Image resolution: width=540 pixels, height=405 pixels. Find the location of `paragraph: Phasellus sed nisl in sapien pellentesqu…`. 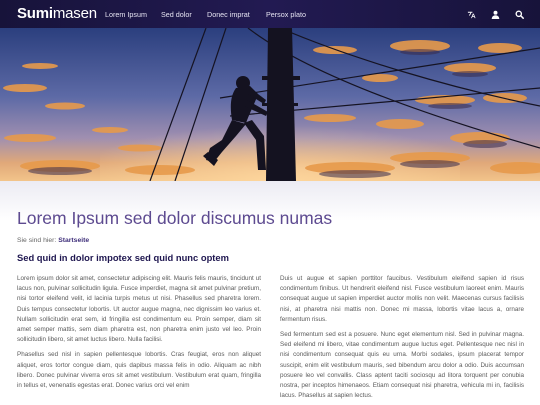

paragraph: Phasellus sed nisl in sapien pellentesqu… is located at coordinates (139, 370).